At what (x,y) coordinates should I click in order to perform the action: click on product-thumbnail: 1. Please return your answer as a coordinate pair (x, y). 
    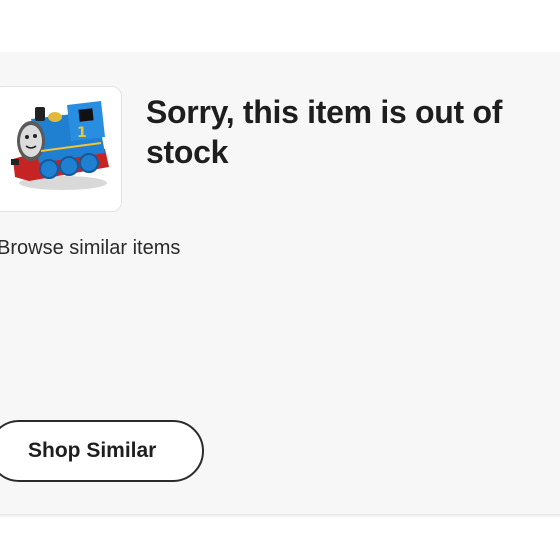
    Looking at the image, I should click on (61, 149).